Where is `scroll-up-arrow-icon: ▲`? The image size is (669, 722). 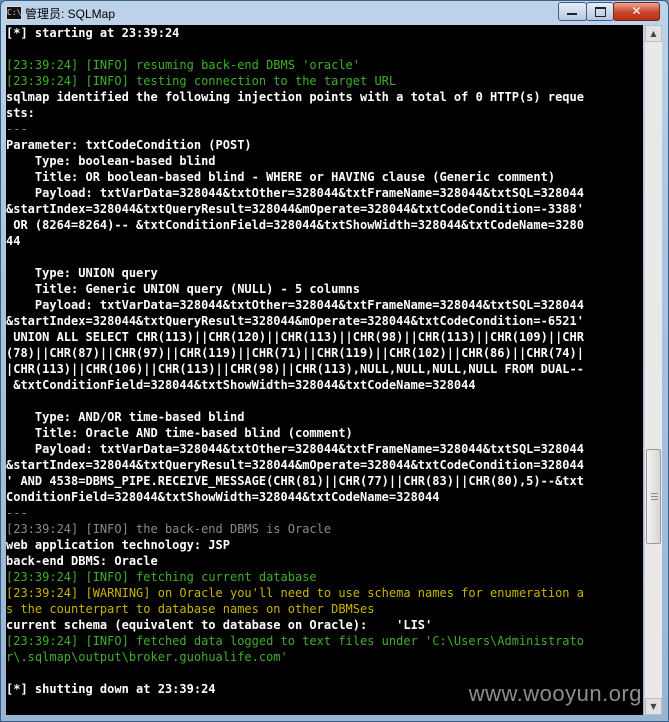
scroll-up-arrow-icon: ▲ is located at coordinates (653, 33).